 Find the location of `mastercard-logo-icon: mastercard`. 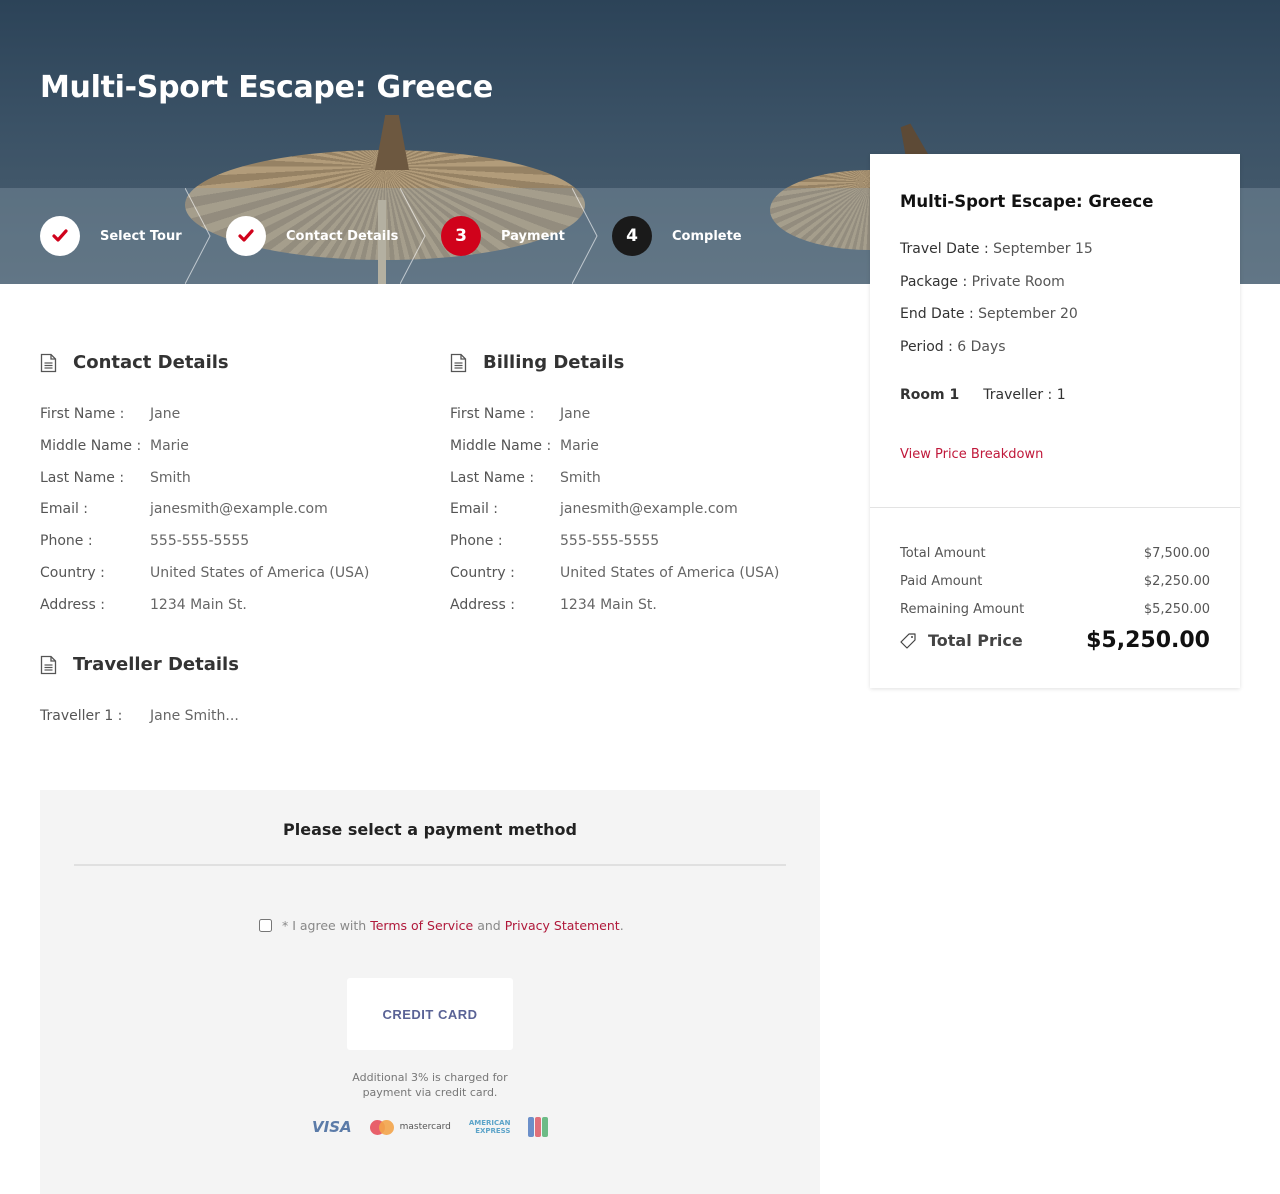

mastercard-logo-icon: mastercard is located at coordinates (410, 1127).